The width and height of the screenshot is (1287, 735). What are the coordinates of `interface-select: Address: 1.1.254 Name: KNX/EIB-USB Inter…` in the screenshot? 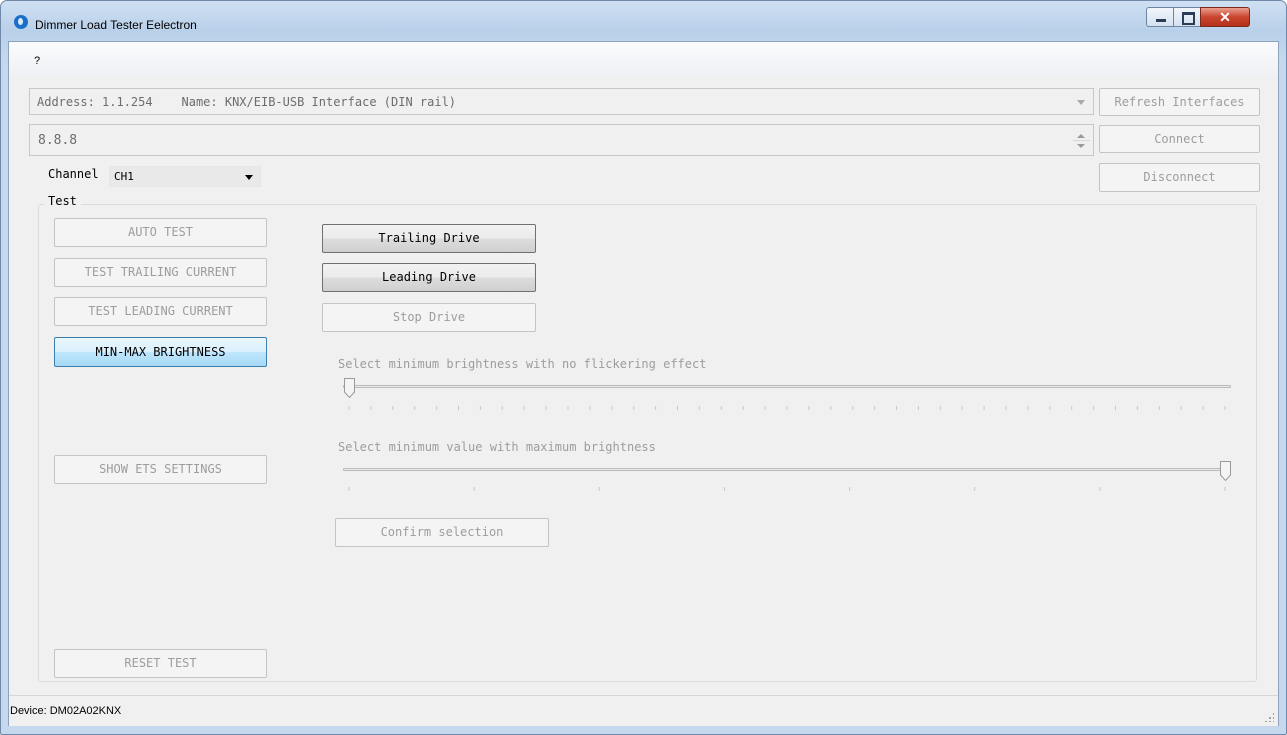 It's located at (561, 101).